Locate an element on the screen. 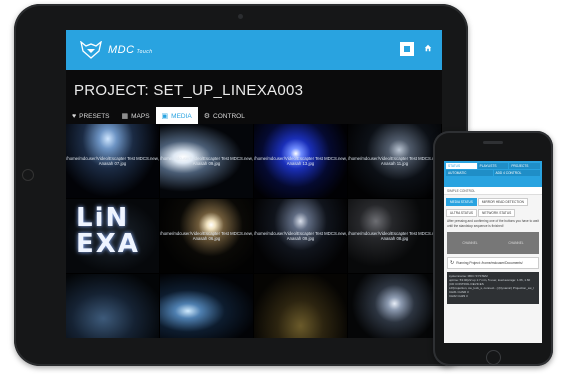 The image size is (581, 374). phone-nav-playlists: PLAYLISTS is located at coordinates (493, 166).